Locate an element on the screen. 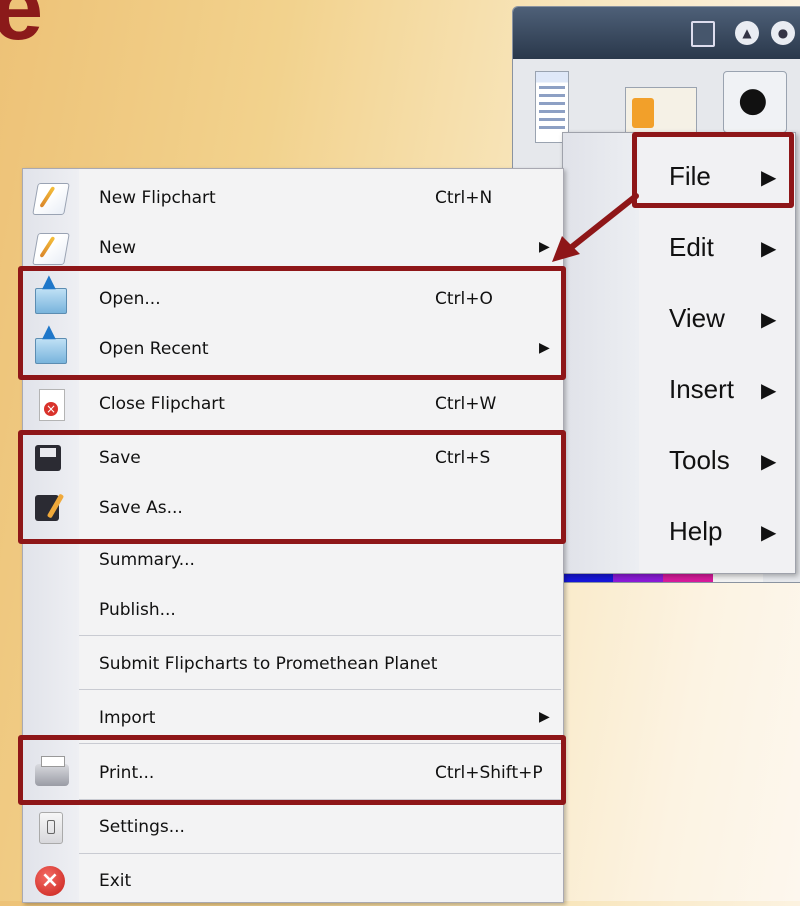 This screenshot has width=800, height=906. menu-help: Help ▶ is located at coordinates (717, 529).